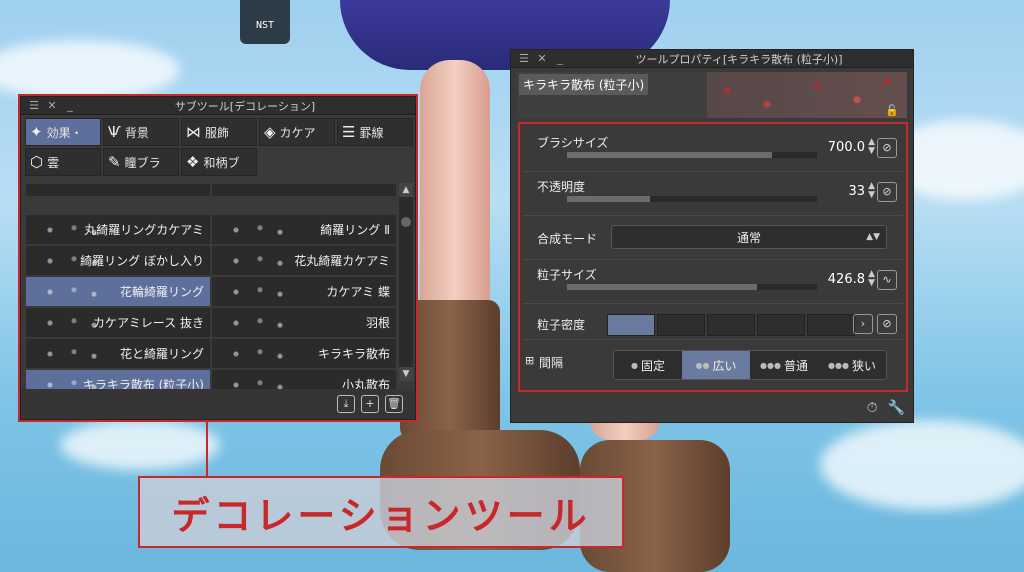 Image resolution: width=1024 pixels, height=572 pixels. I want to click on tab-clothing: ⋈ 服飾, so click(219, 132).